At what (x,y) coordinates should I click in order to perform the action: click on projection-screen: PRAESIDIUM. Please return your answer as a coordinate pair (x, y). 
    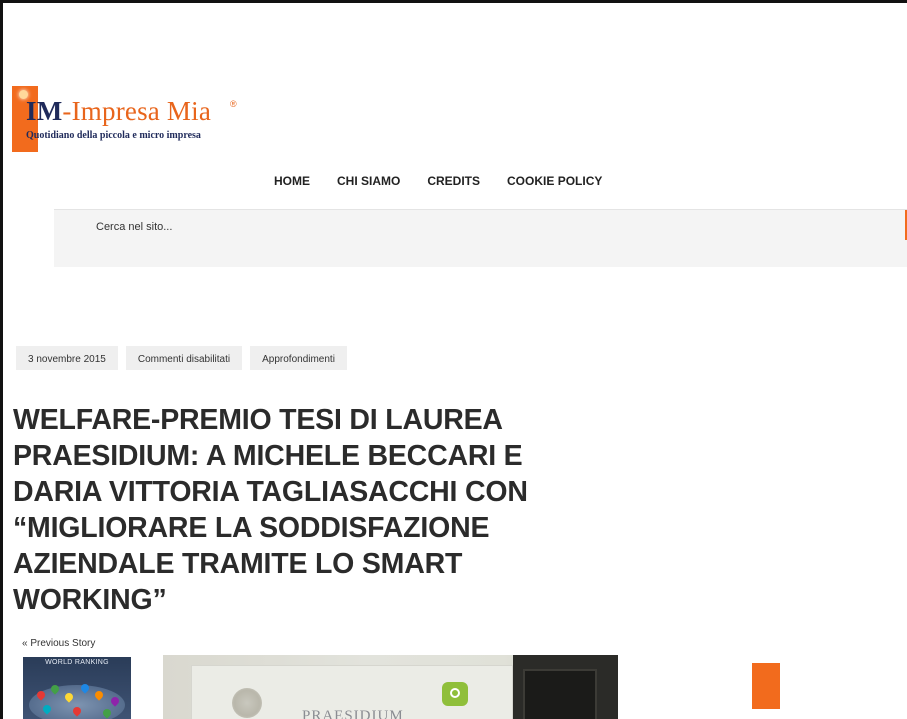
    Looking at the image, I should click on (352, 692).